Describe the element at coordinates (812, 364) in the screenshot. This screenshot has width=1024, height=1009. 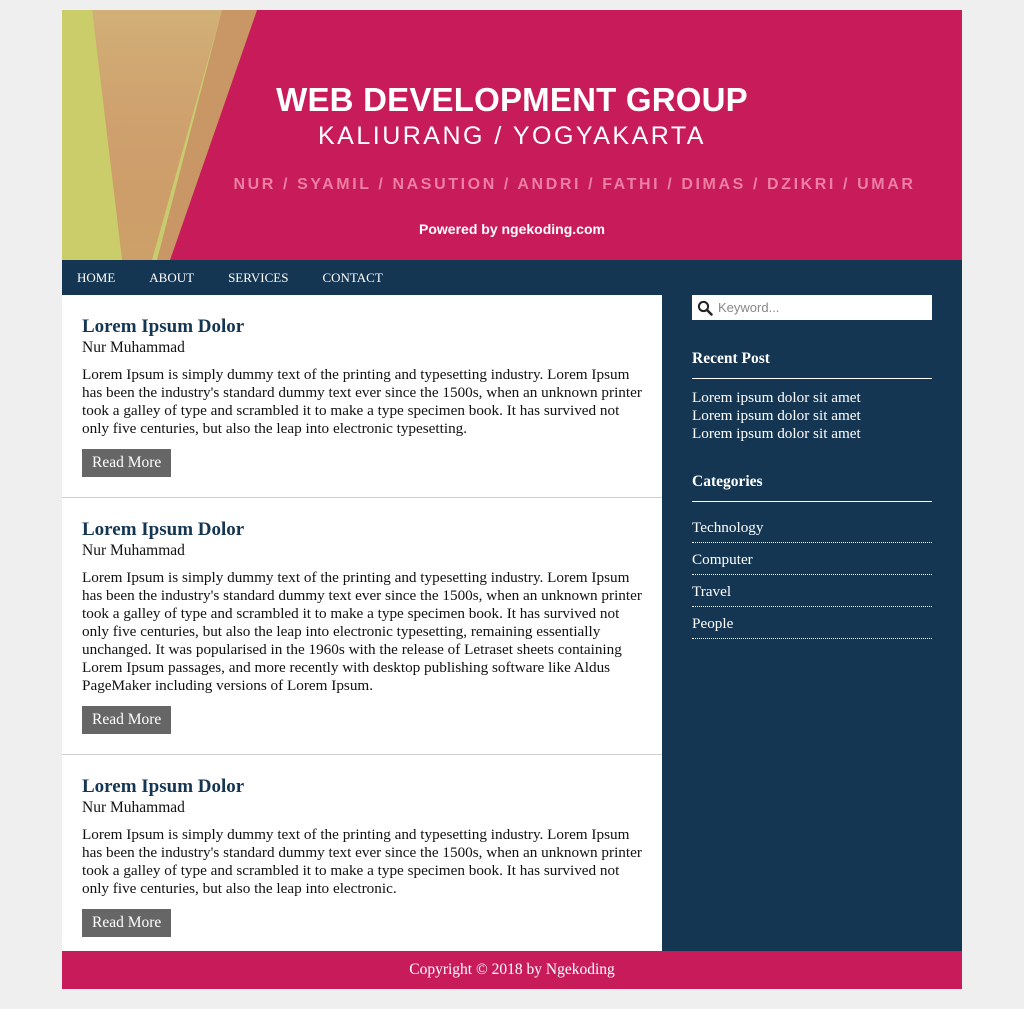
I see `recent-post-heading: Recent Post` at that location.